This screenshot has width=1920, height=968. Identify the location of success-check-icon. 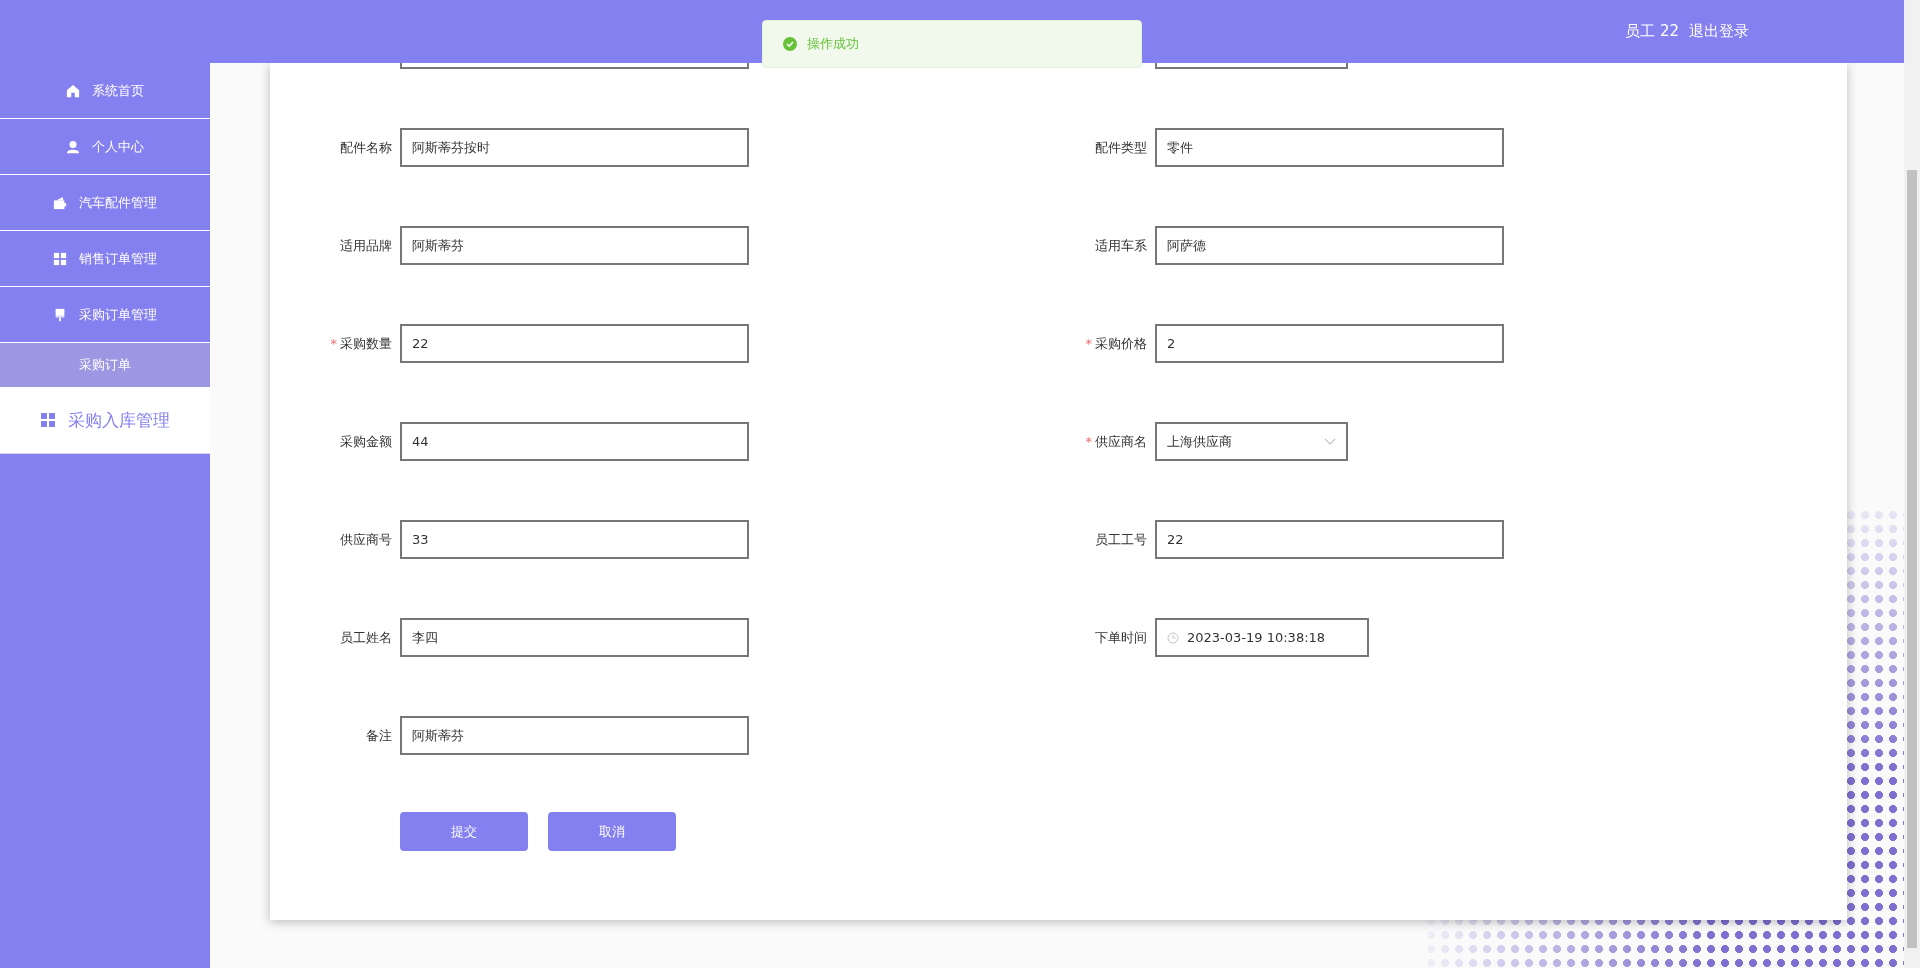
(790, 44).